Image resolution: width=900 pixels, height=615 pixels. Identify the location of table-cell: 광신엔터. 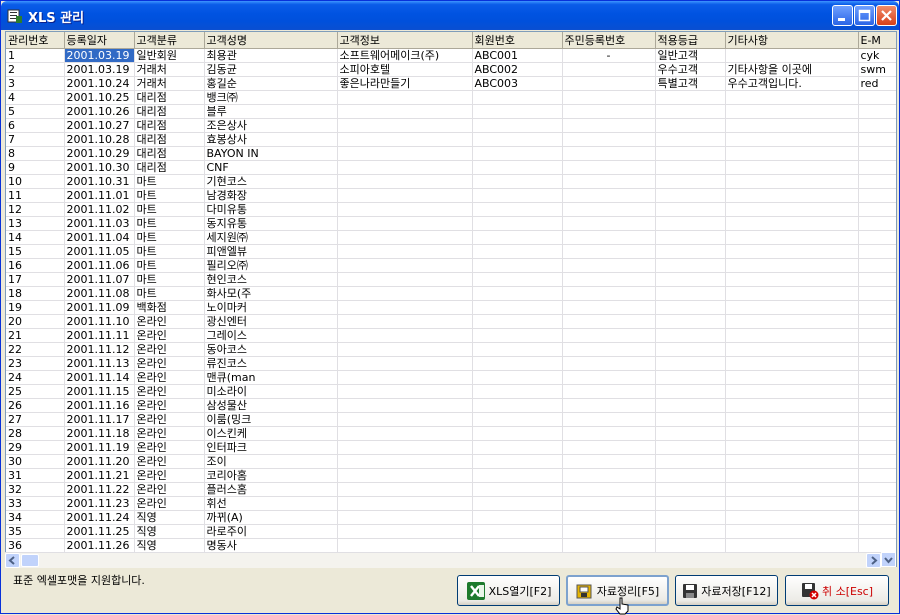
(271, 321).